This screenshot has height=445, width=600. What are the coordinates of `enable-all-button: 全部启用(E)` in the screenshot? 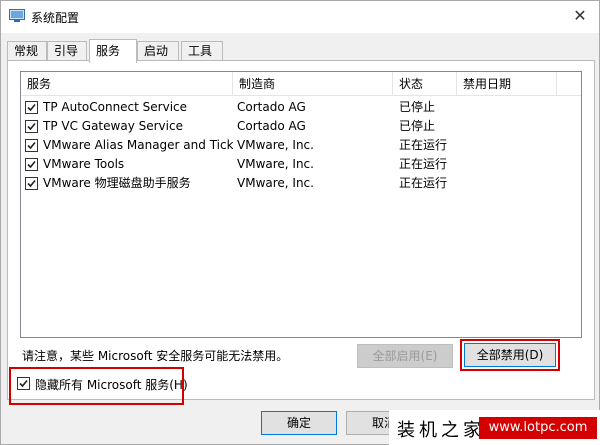 It's located at (405, 356).